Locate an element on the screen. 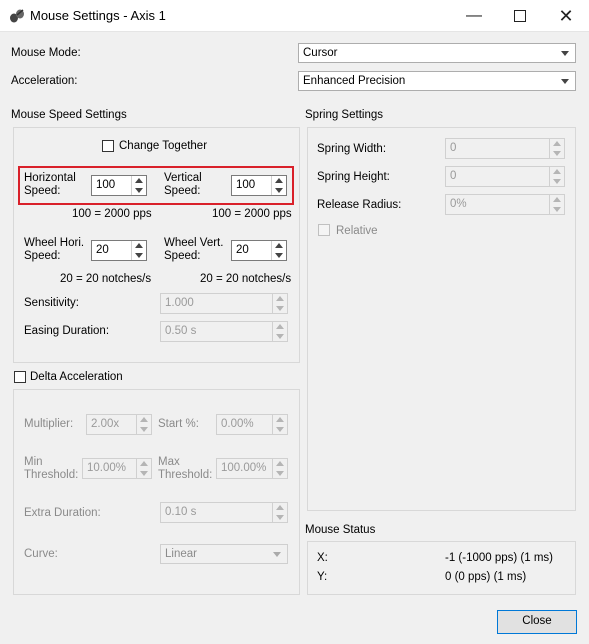  horizontal-speed-label: Horizontal Speed: is located at coordinates (50, 185).